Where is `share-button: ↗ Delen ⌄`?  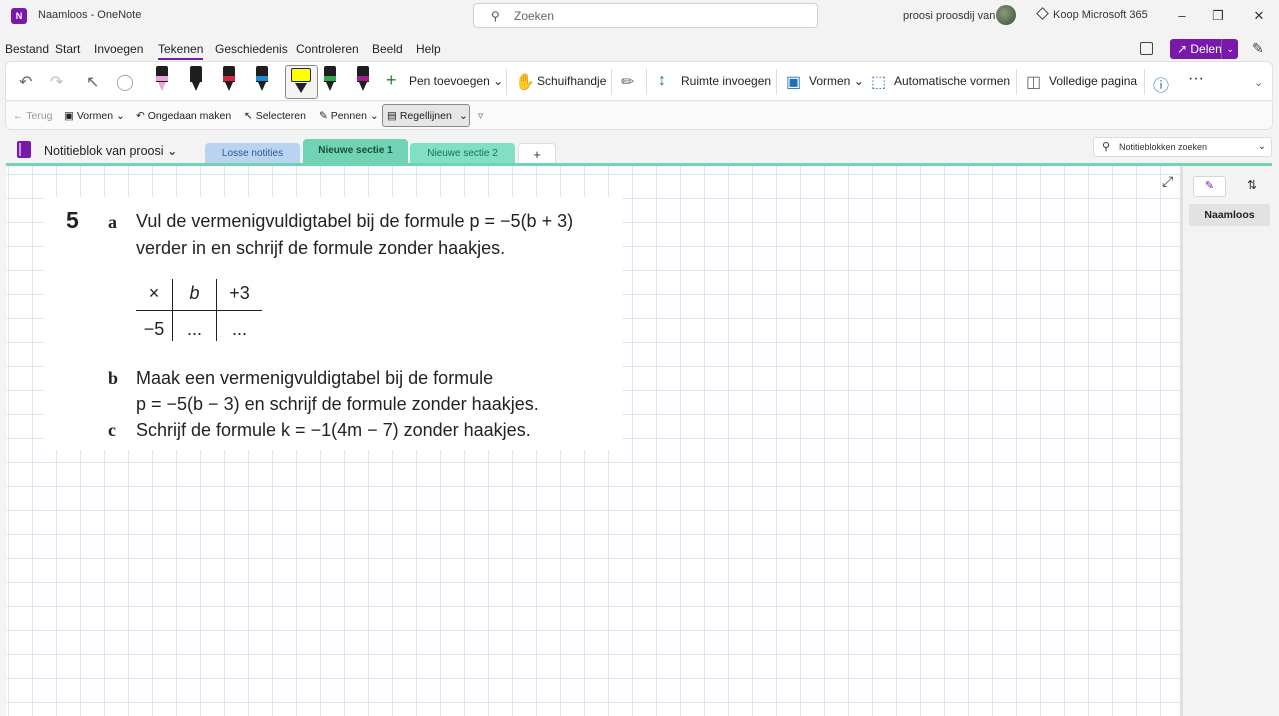
share-button: ↗ Delen ⌄ is located at coordinates (1204, 49).